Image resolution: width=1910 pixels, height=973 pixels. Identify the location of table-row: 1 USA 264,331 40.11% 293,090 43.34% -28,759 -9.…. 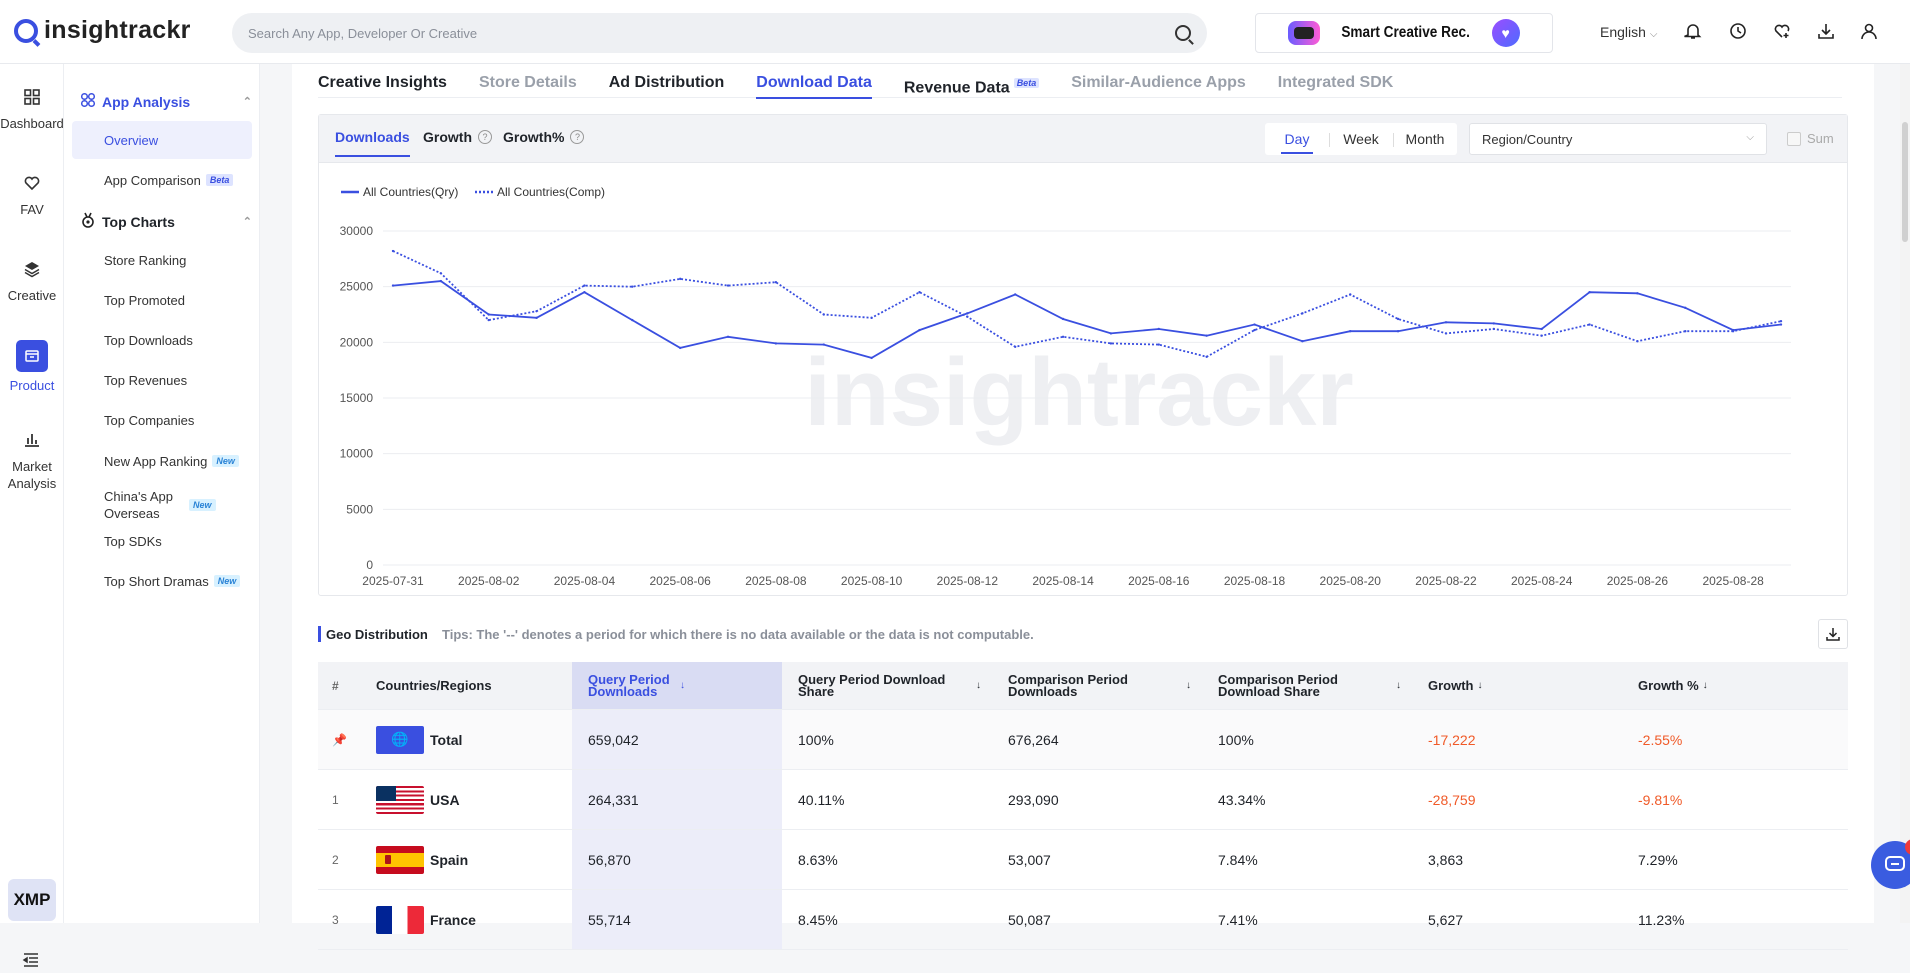
(1083, 800).